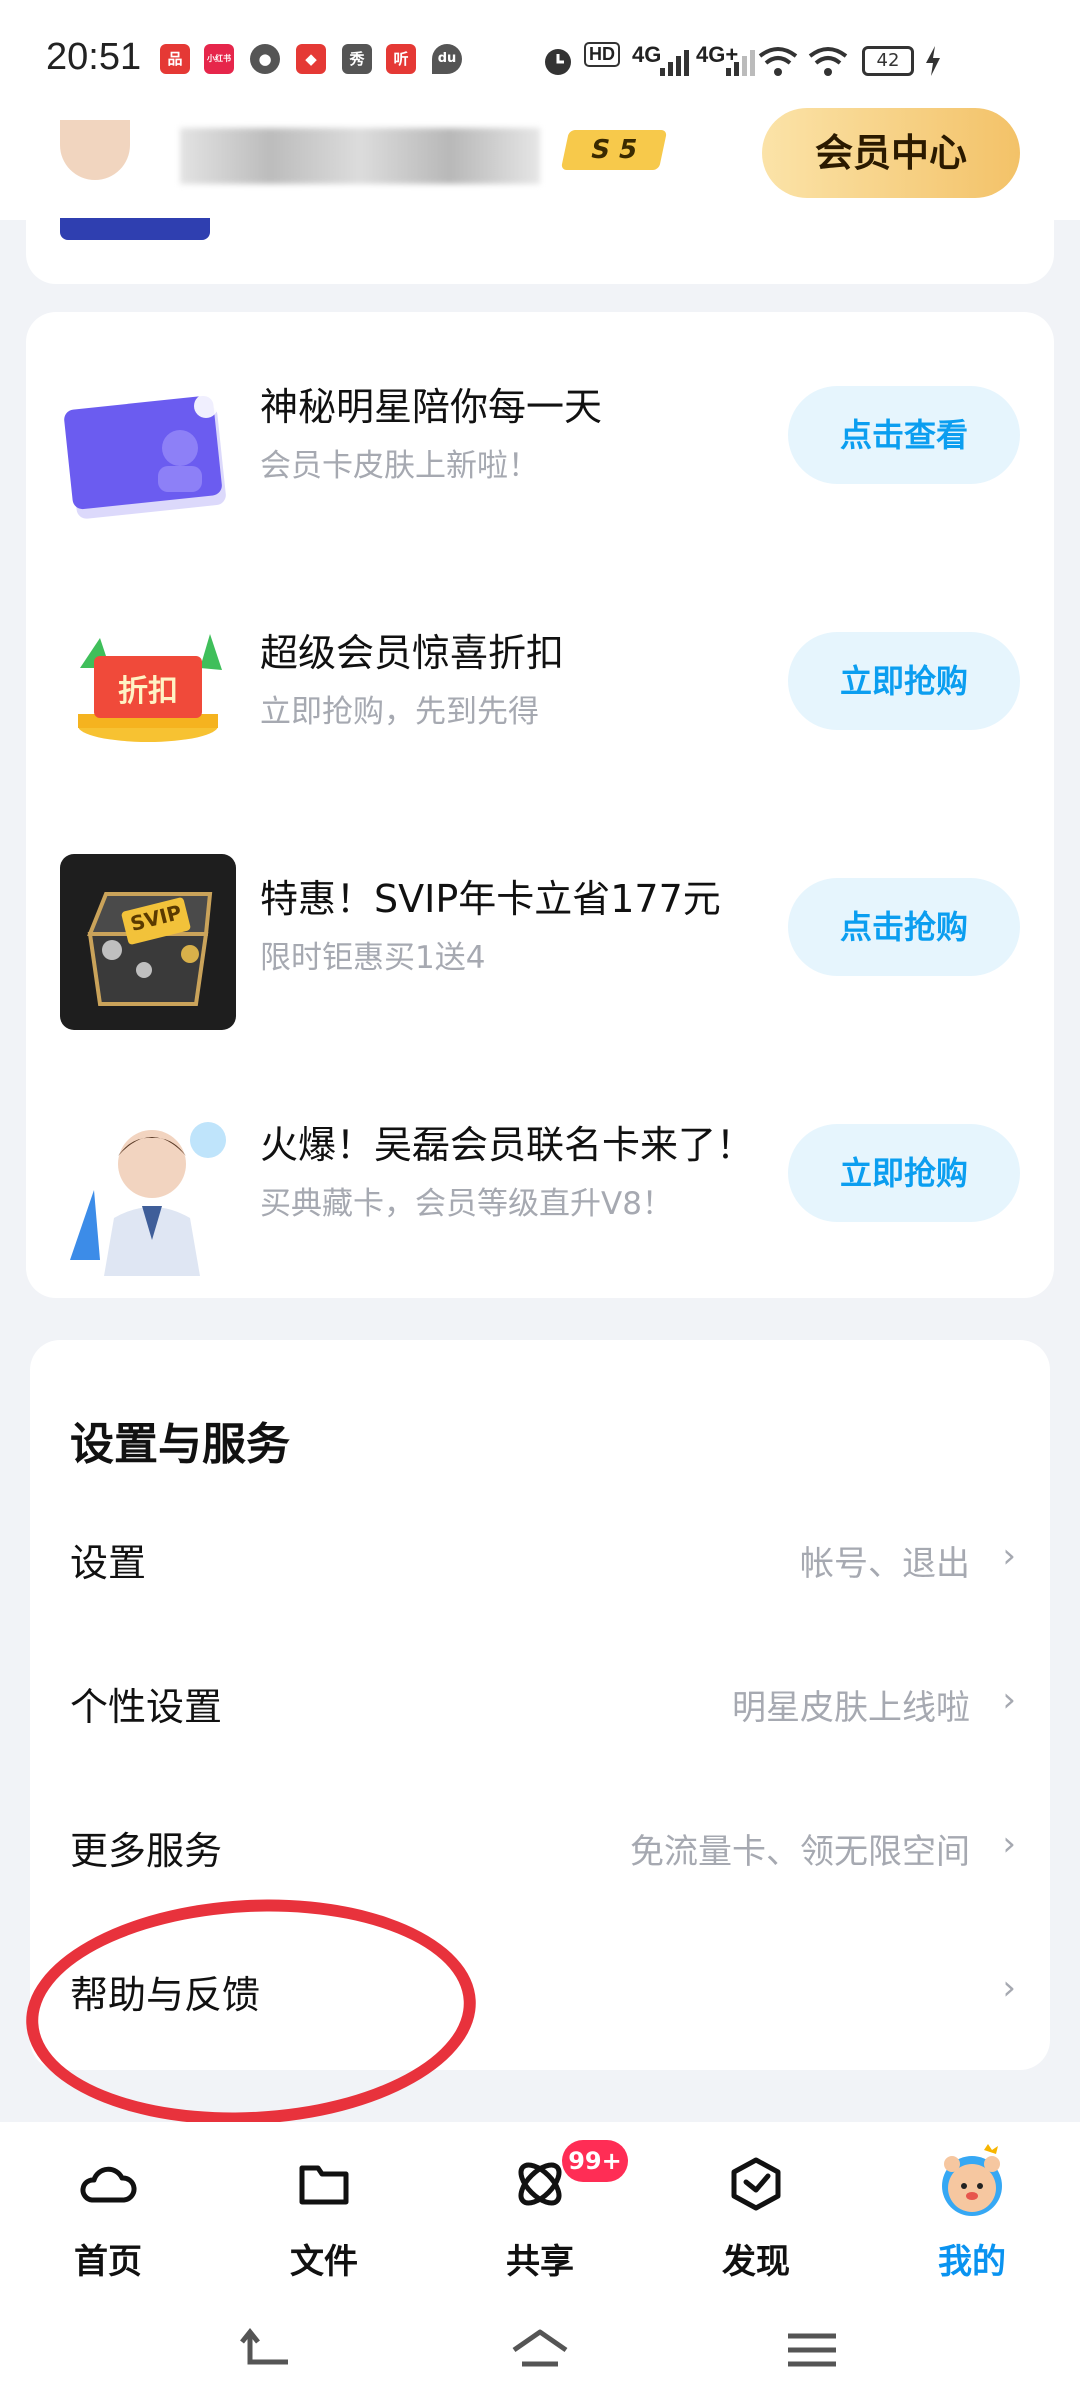 The height and width of the screenshot is (2408, 1080). I want to click on home-icon, so click(540, 2351).